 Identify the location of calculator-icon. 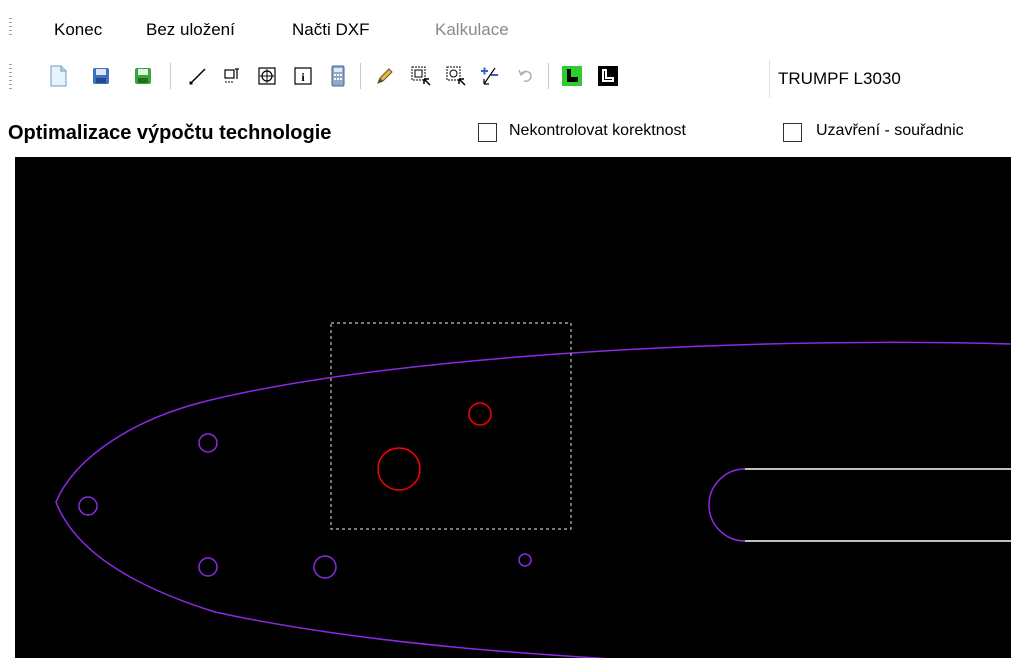
(338, 76).